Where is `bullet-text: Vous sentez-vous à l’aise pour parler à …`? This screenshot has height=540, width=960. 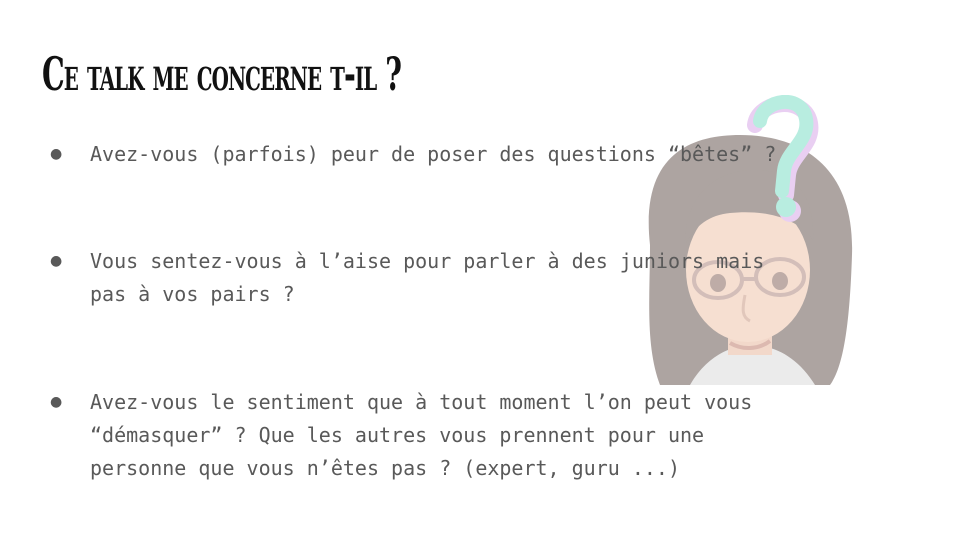
bullet-text: Vous sentez-vous à l’aise pour parler à … is located at coordinates (427, 277).